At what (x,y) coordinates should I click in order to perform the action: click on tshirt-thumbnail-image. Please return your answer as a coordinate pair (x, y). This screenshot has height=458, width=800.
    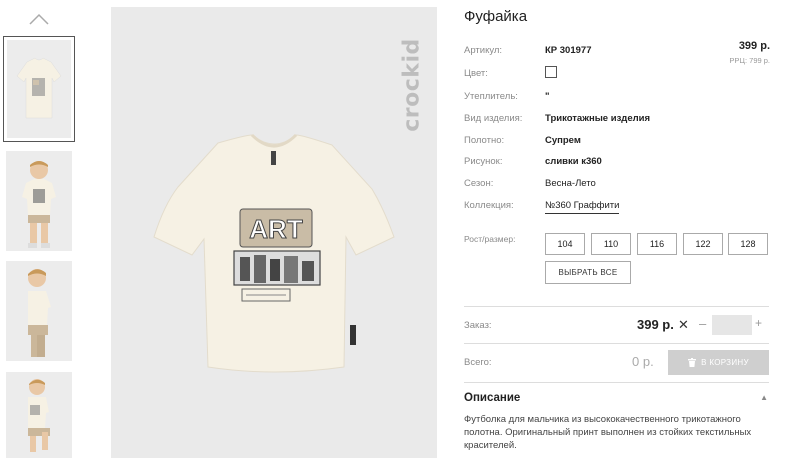
    Looking at the image, I should click on (39, 88).